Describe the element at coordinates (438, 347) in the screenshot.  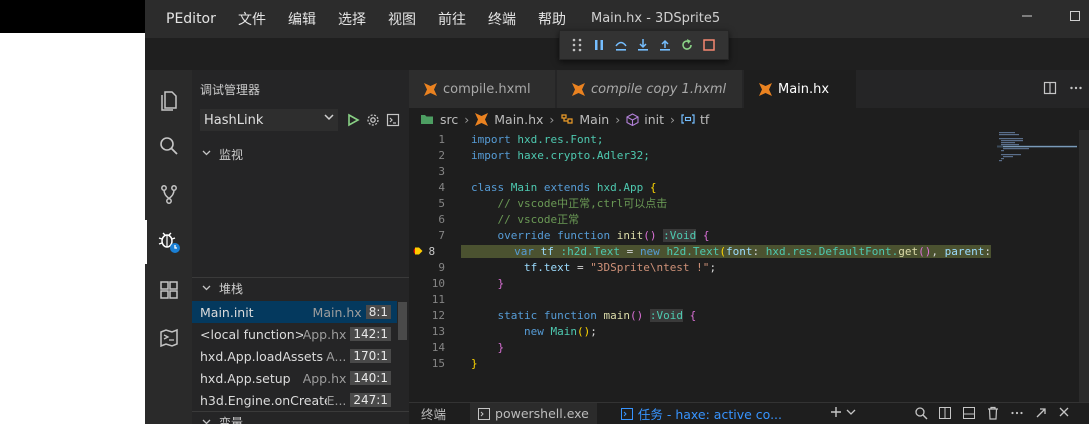
I see `line-number: 14` at that location.